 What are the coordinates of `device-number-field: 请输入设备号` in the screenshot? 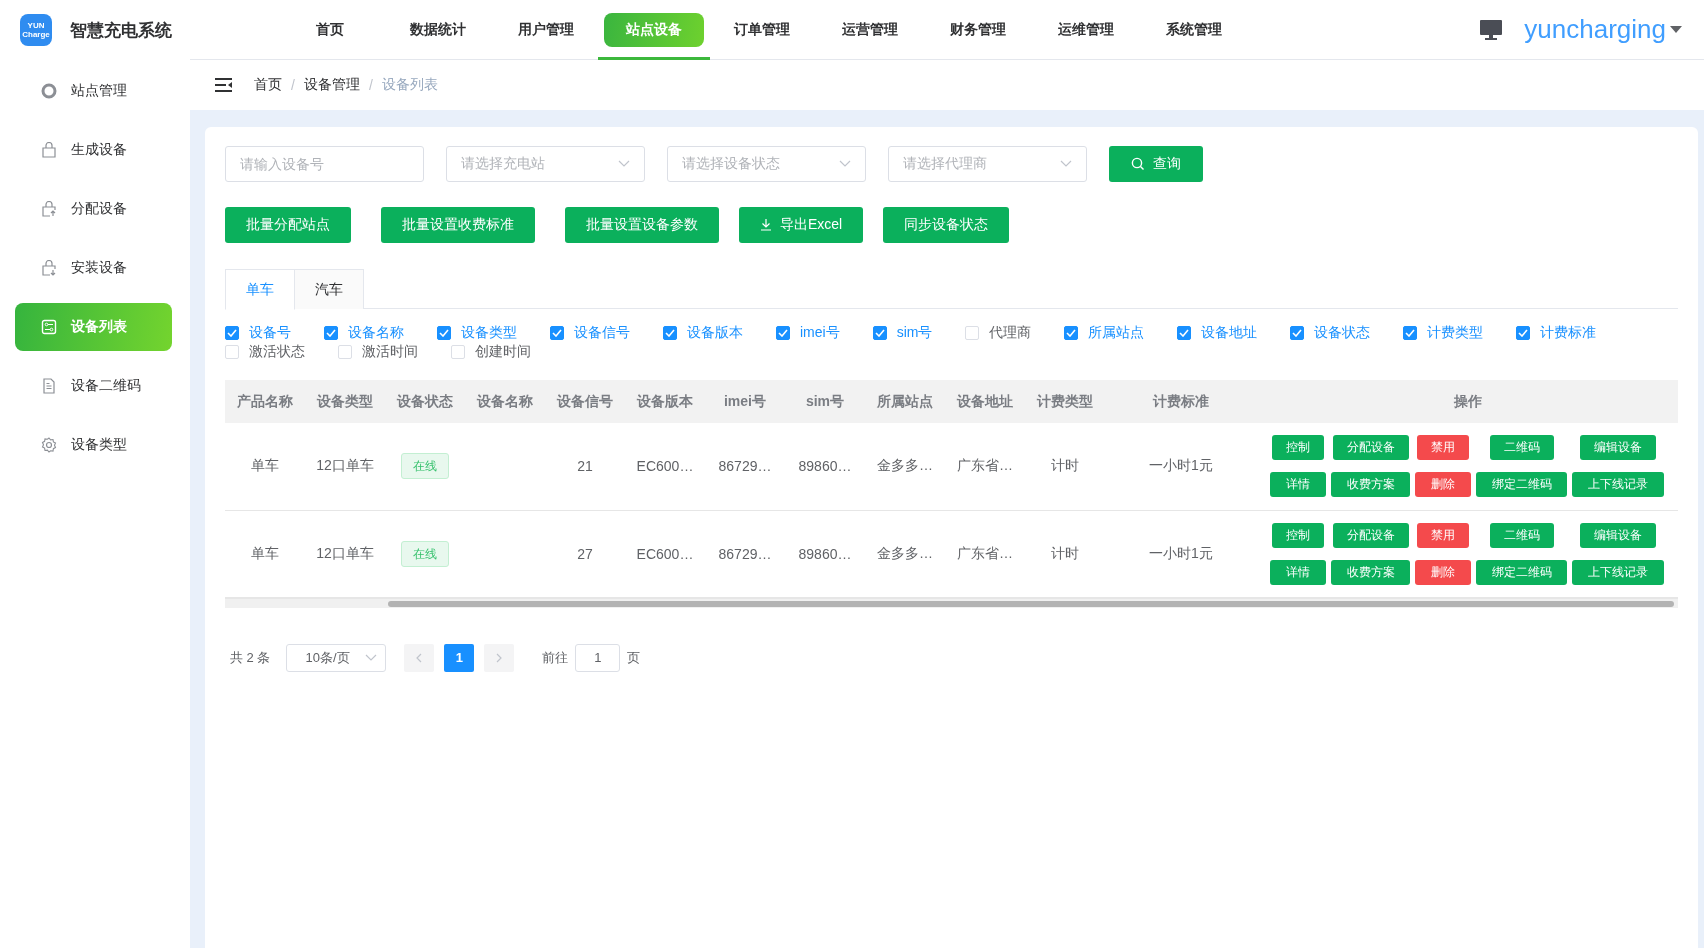 It's located at (324, 164).